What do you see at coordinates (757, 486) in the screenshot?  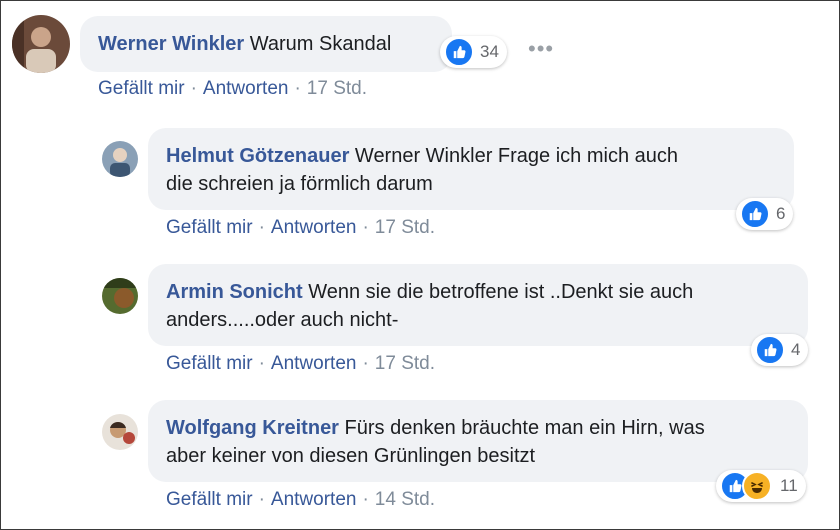 I see `haha-icon` at bounding box center [757, 486].